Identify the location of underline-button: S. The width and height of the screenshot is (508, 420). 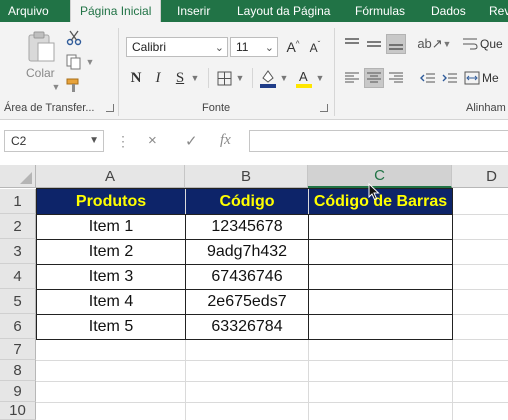
(180, 78).